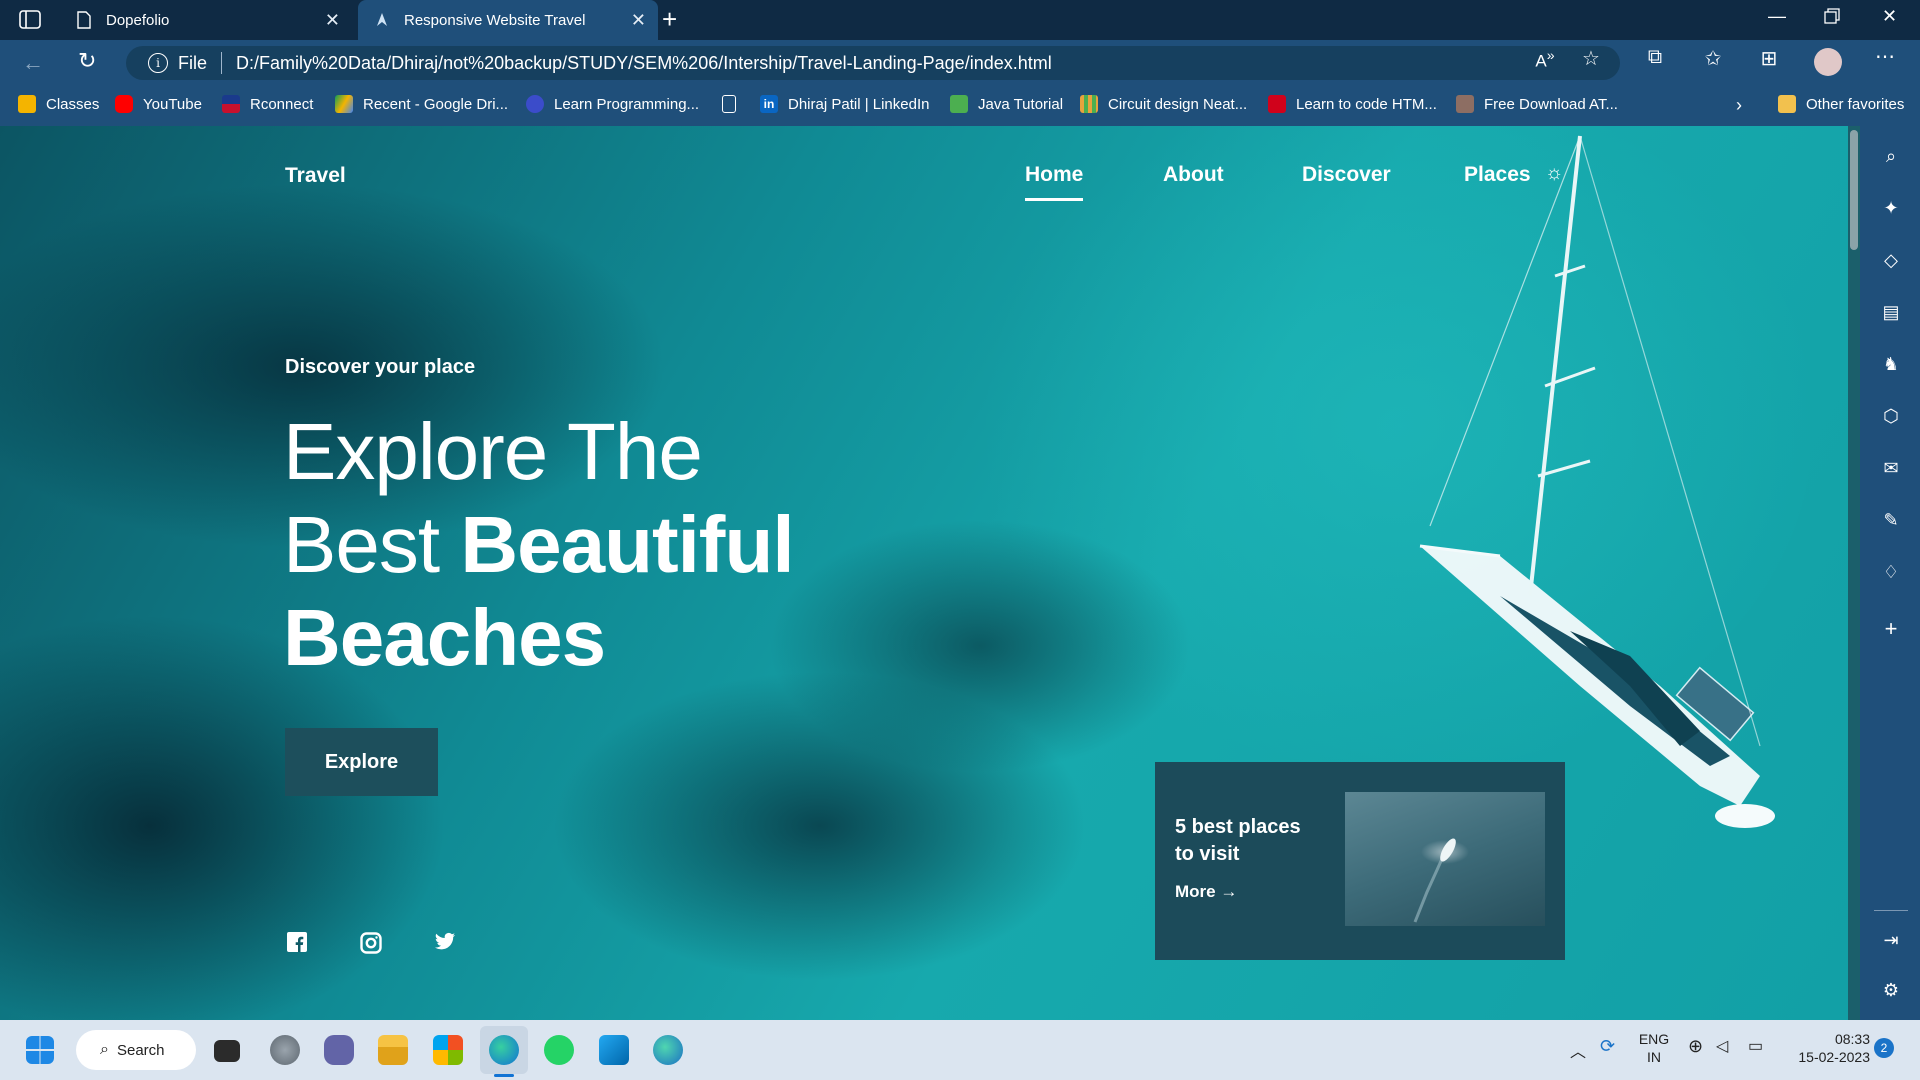 The image size is (1920, 1080). I want to click on extensions-icon: ⧉, so click(1655, 59).